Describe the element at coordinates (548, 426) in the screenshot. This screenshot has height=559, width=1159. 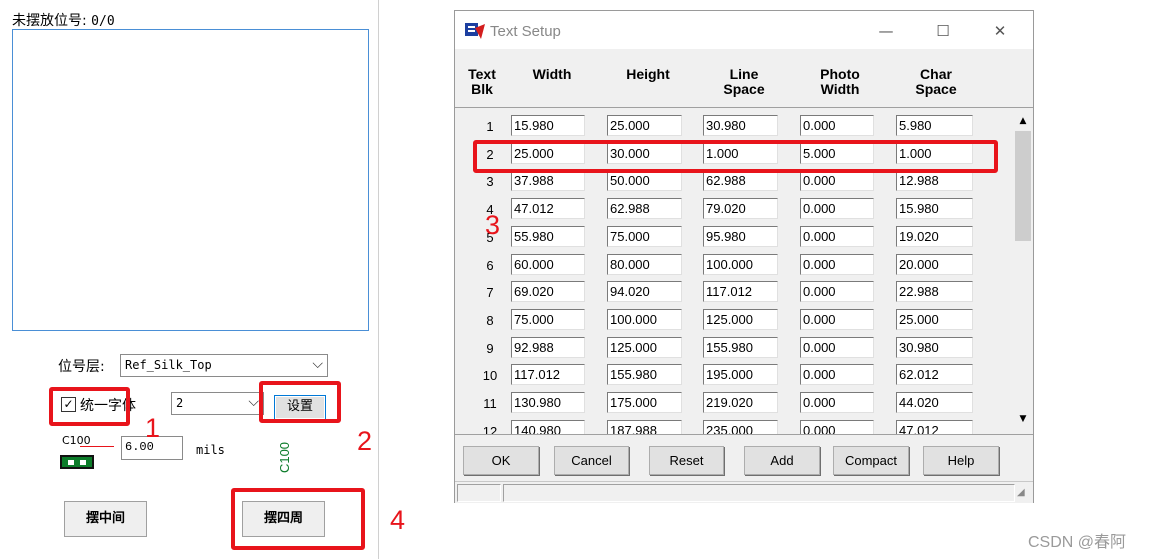
I see `cell-width-input: 140.980` at that location.